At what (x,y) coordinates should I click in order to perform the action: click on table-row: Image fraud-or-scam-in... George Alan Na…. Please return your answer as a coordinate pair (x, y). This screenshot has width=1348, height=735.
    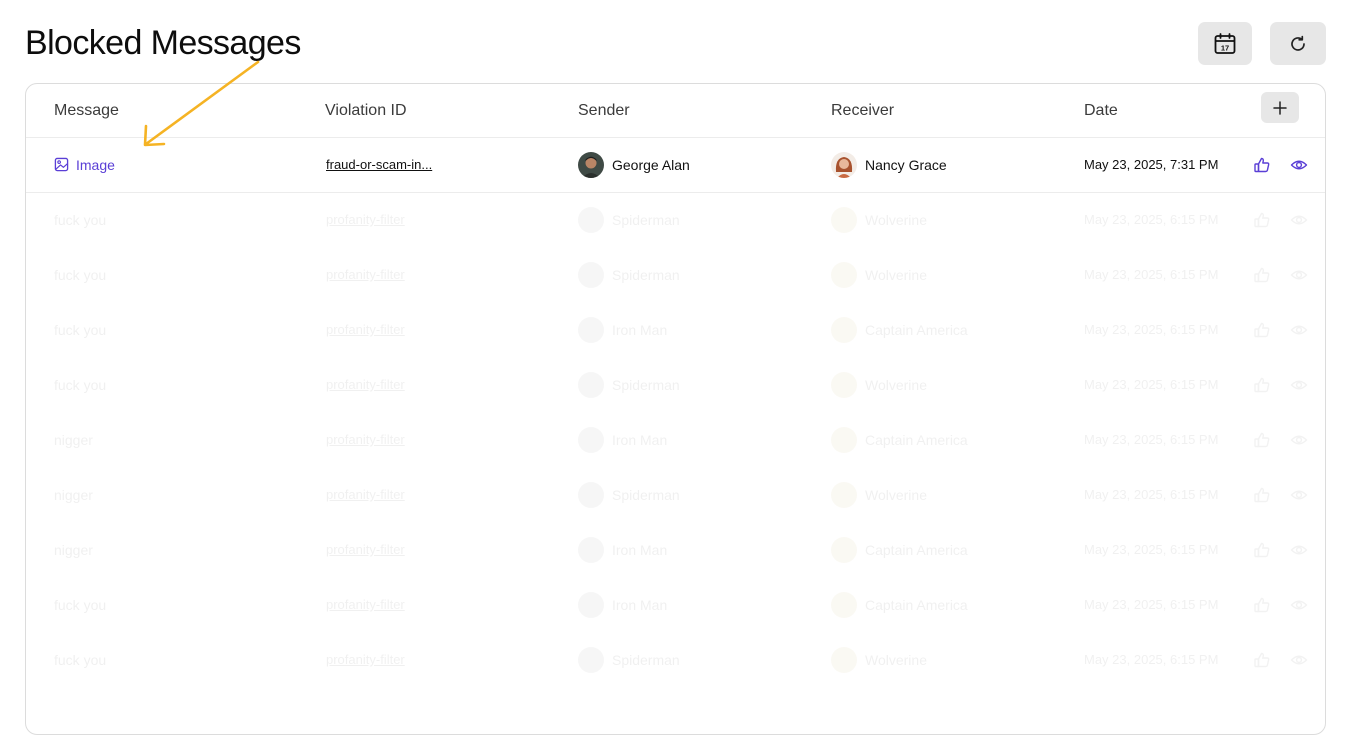
    Looking at the image, I should click on (675, 165).